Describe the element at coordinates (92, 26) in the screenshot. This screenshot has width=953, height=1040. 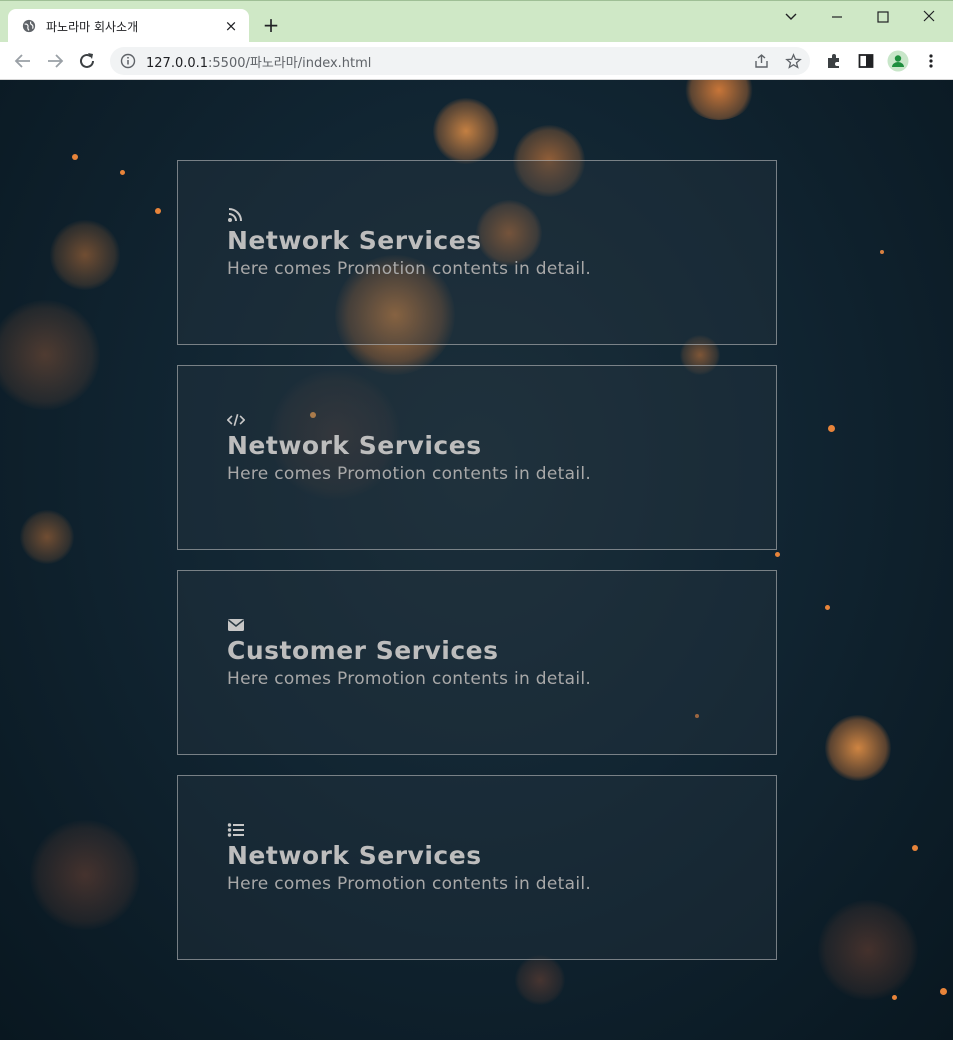
I see `tab-title: 파노라마 회사소개` at that location.